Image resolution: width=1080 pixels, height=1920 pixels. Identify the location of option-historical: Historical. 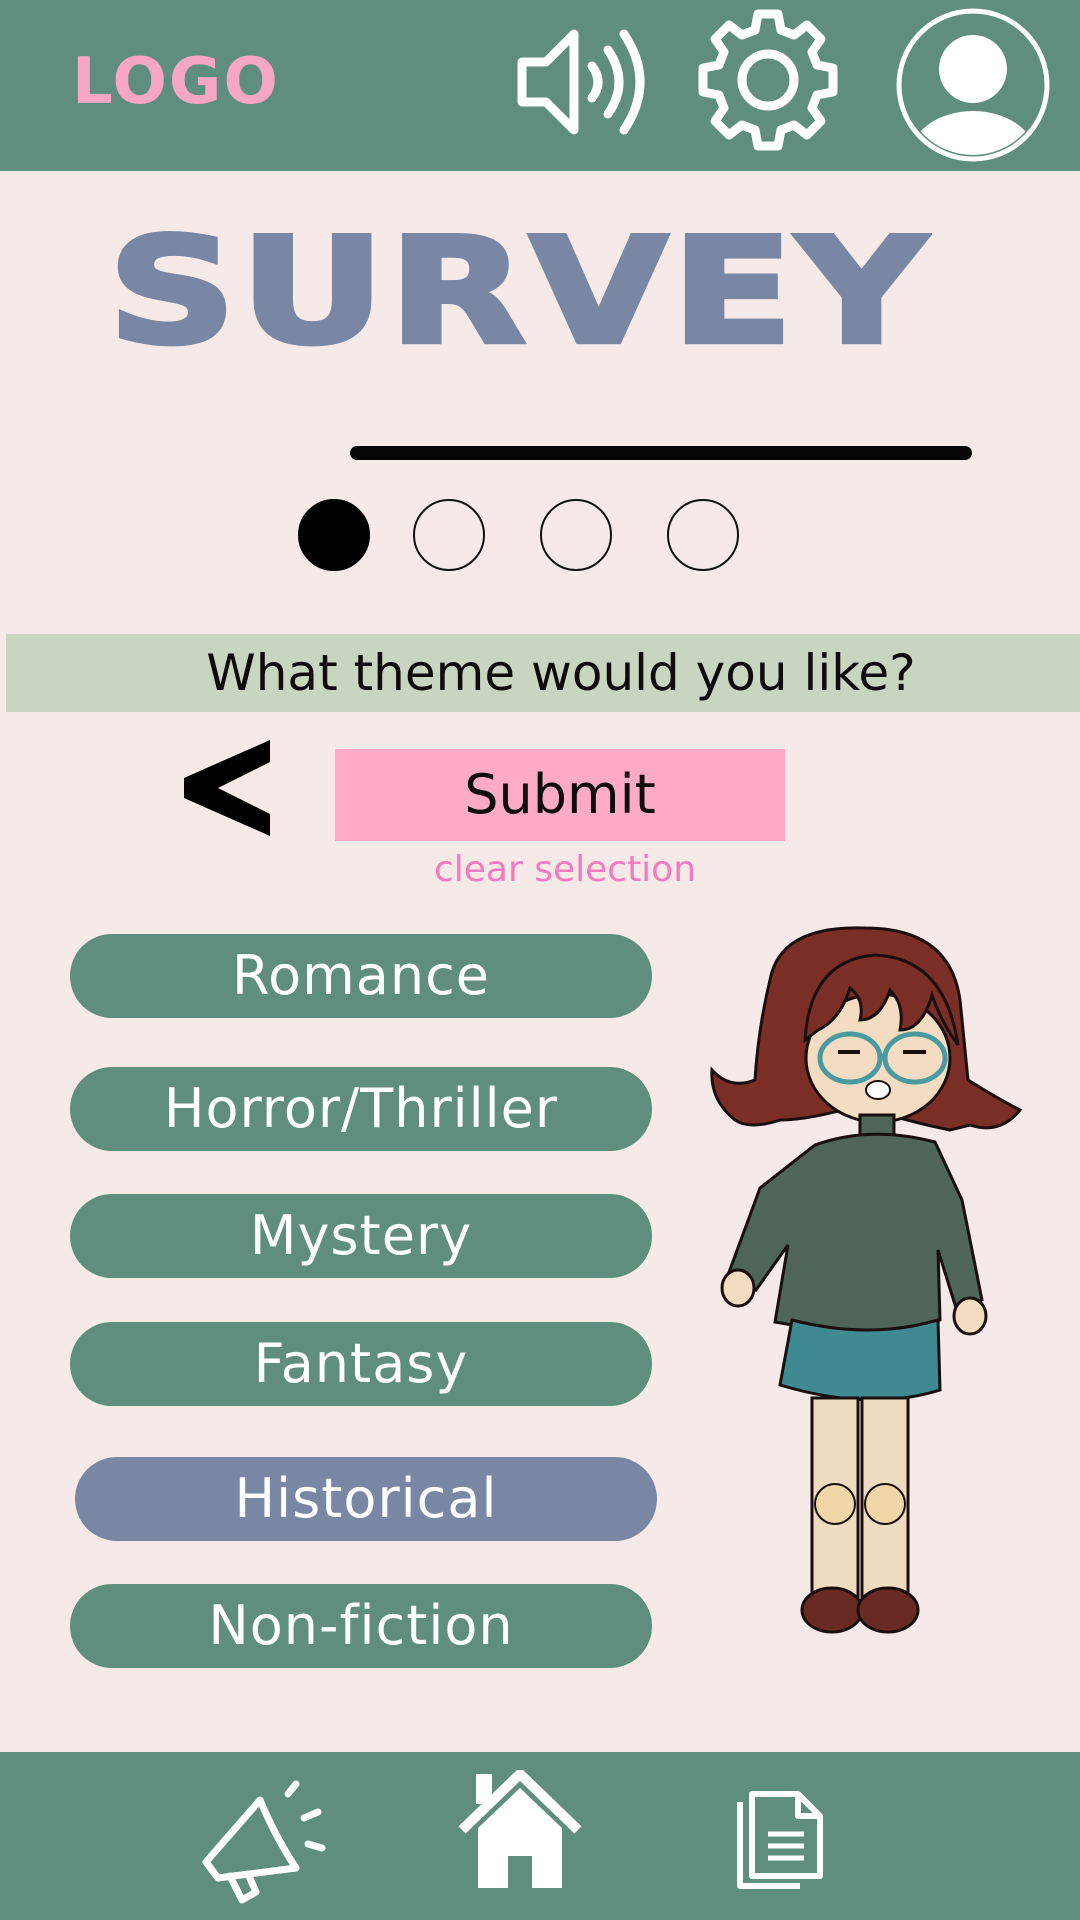
(366, 1499).